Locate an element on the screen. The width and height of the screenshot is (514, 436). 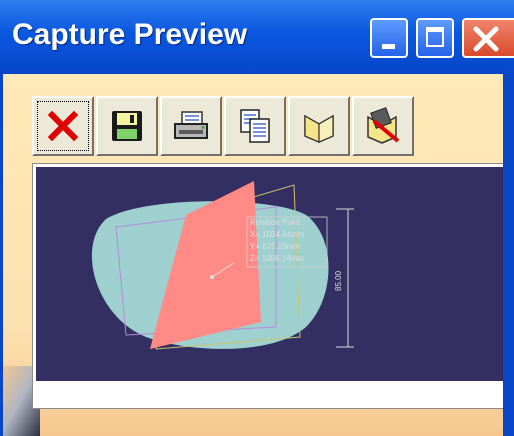
annotation-y: Y= 675.25mm is located at coordinates (275, 246).